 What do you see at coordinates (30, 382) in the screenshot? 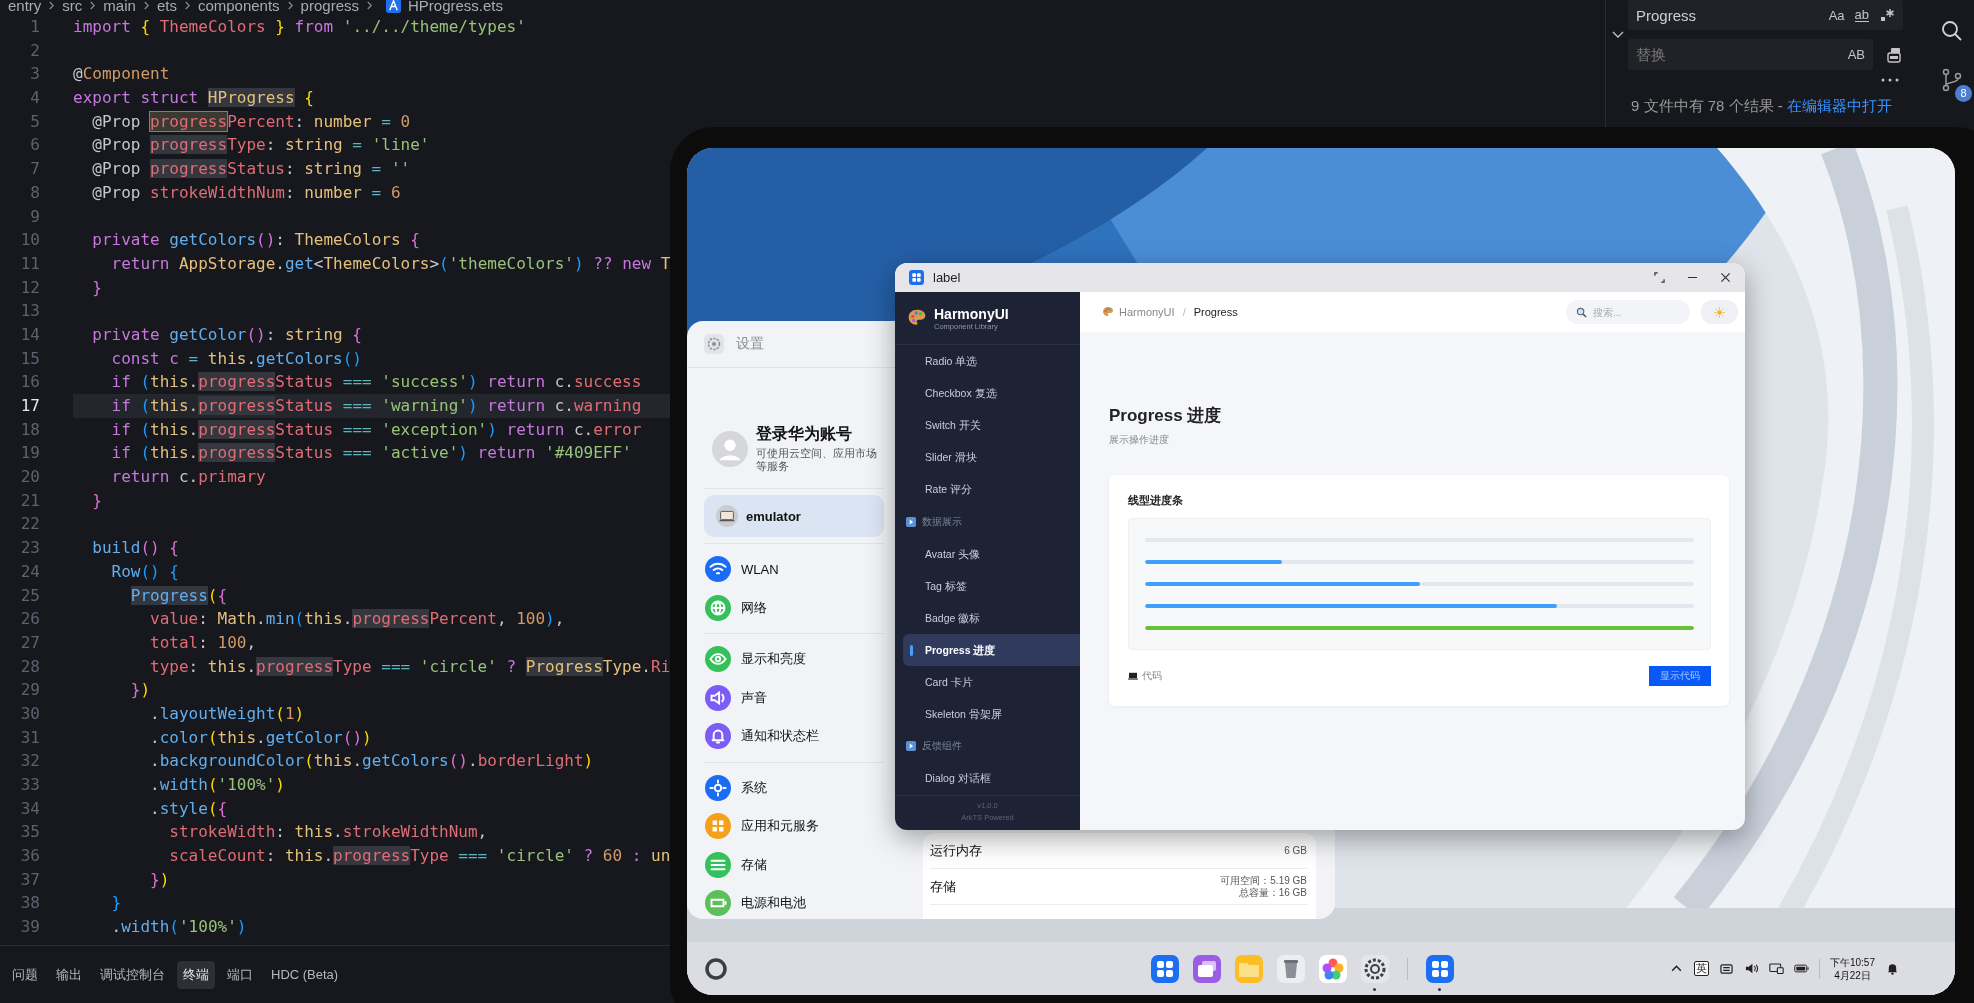
I see `line-number: 16` at bounding box center [30, 382].